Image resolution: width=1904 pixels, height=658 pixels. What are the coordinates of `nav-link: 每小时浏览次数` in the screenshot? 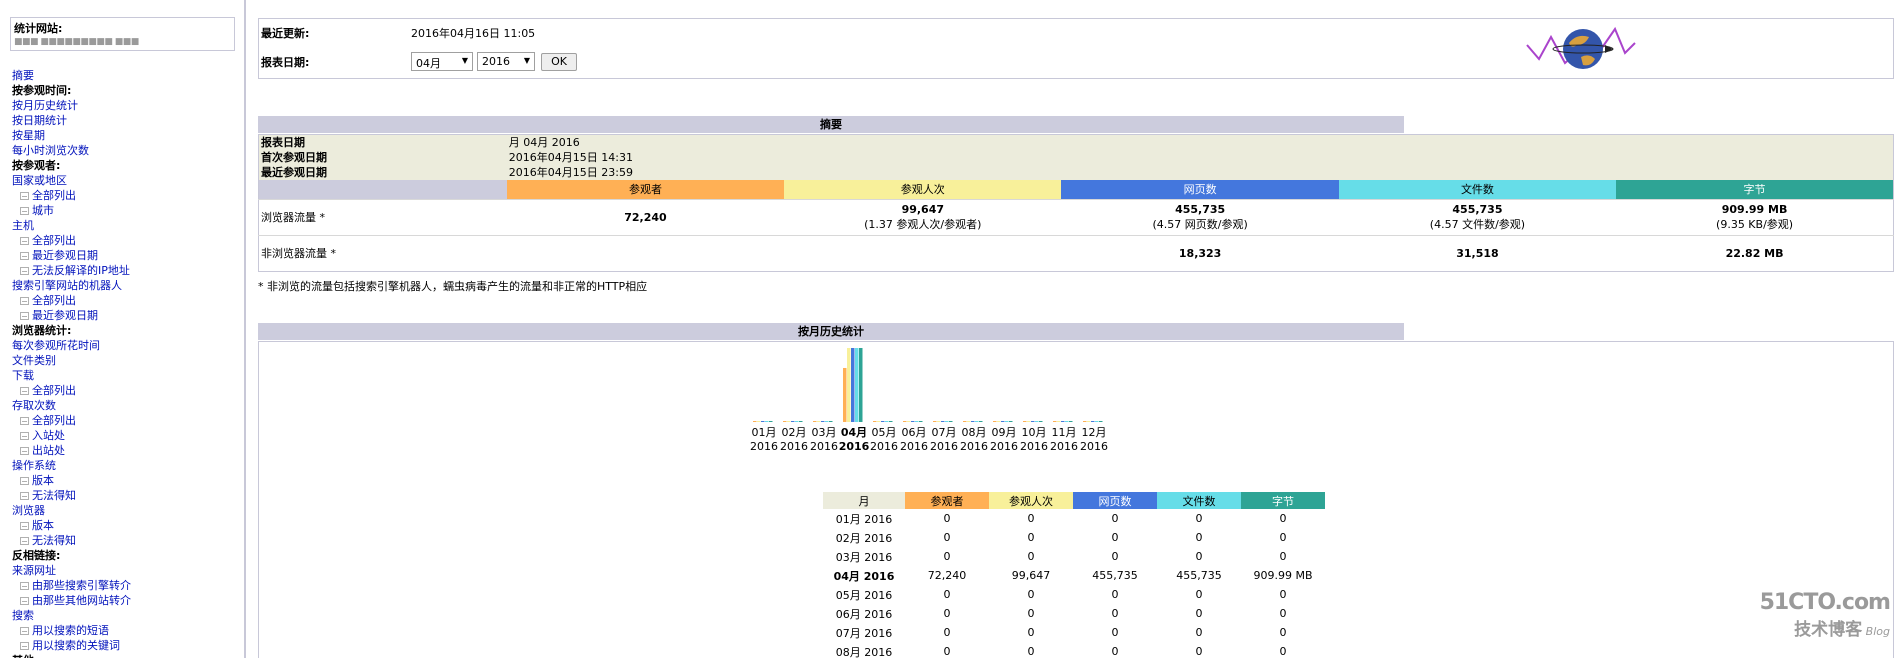 It's located at (71, 150).